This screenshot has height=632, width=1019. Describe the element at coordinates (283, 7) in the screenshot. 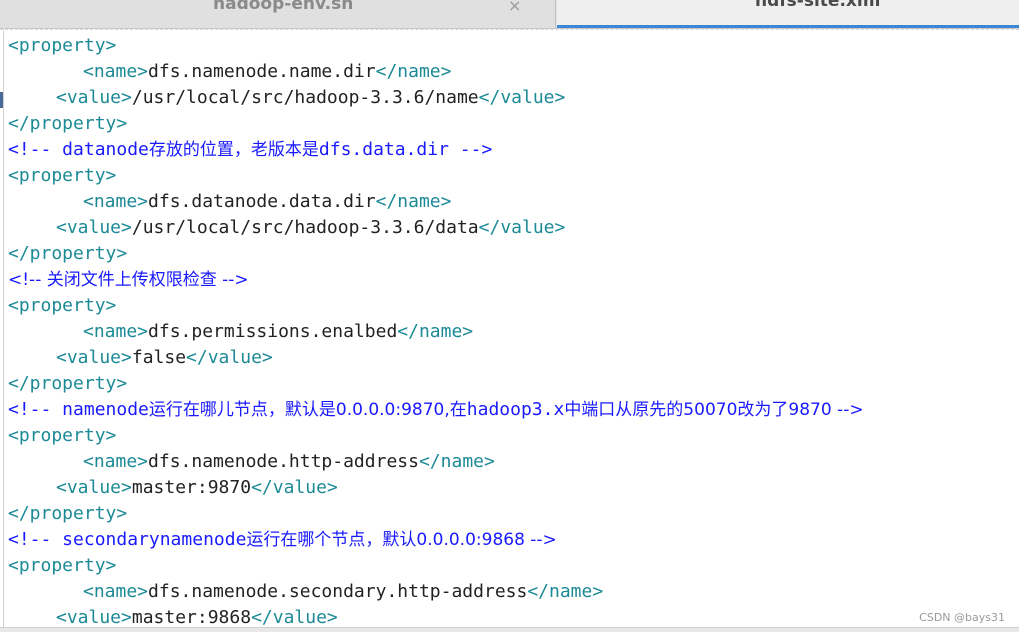

I see `tab-label: hadoop-env.sh` at that location.